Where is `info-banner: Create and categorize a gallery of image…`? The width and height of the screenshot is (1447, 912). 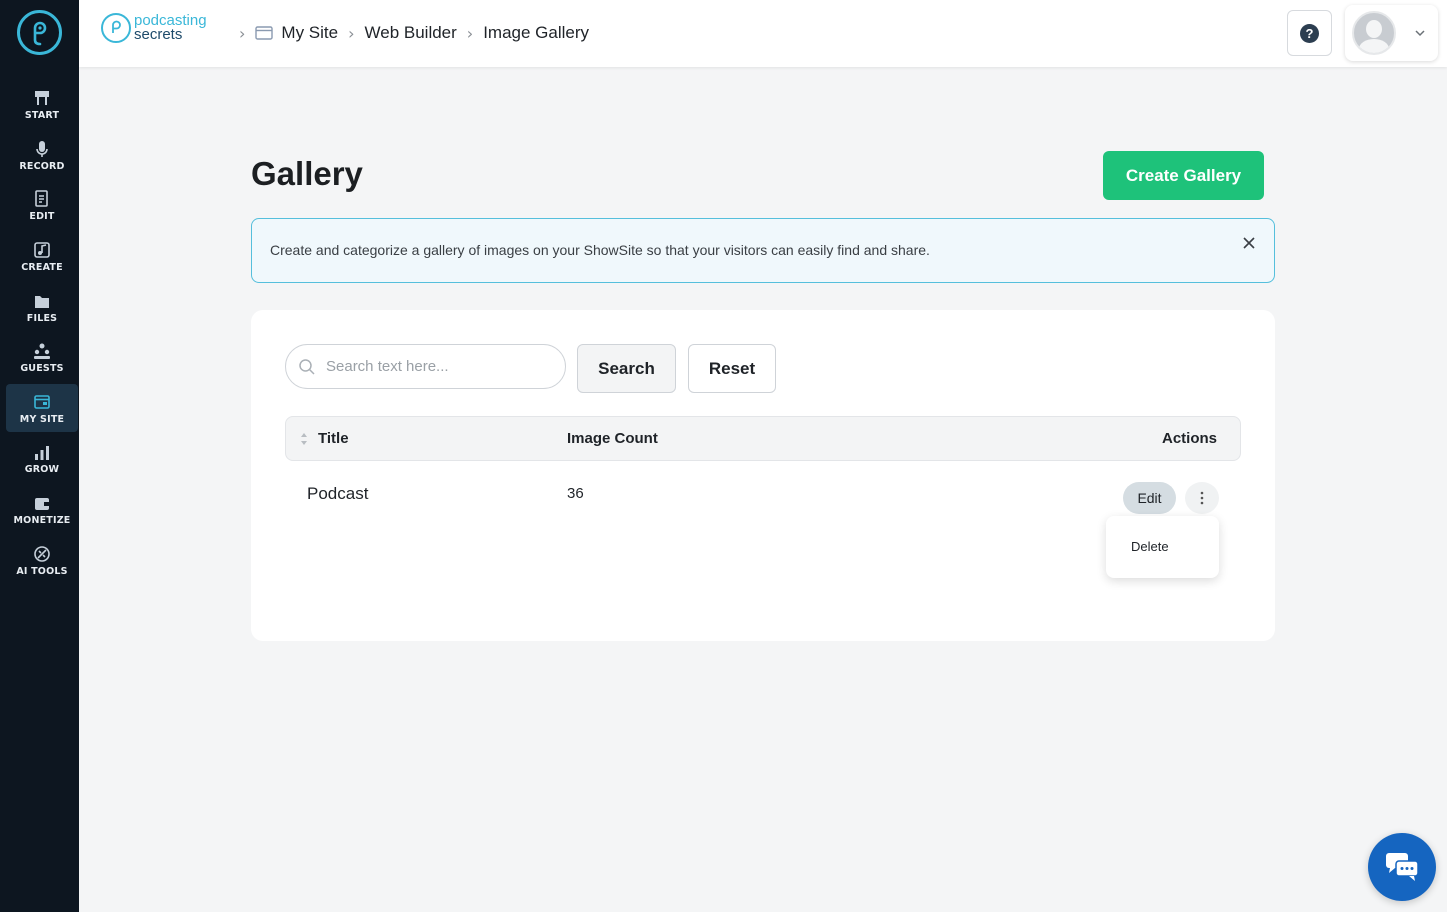 info-banner: Create and categorize a gallery of image… is located at coordinates (763, 250).